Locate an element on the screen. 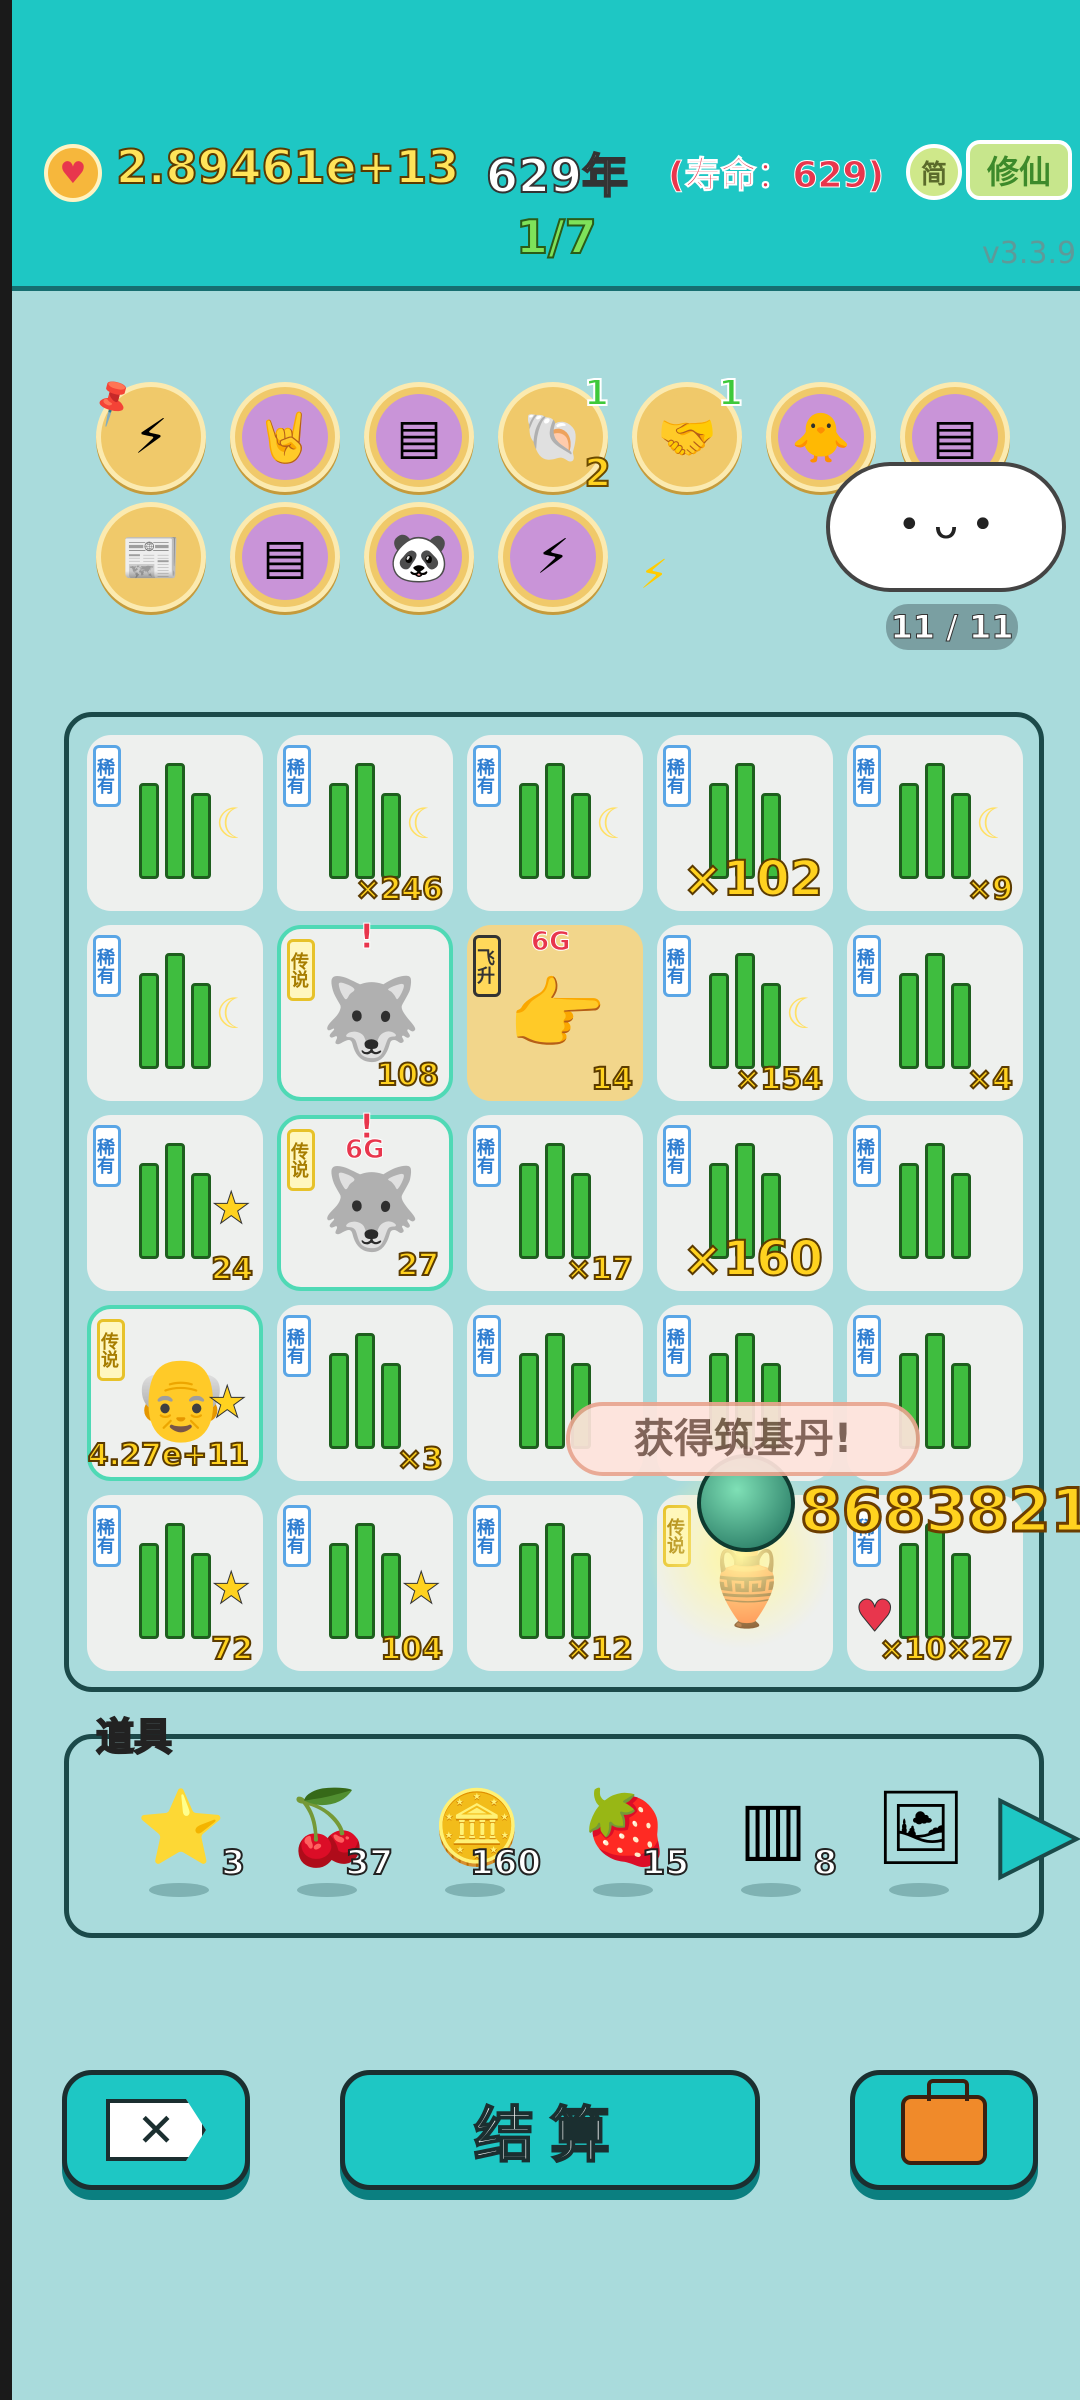  left-edge is located at coordinates (6, 1200).